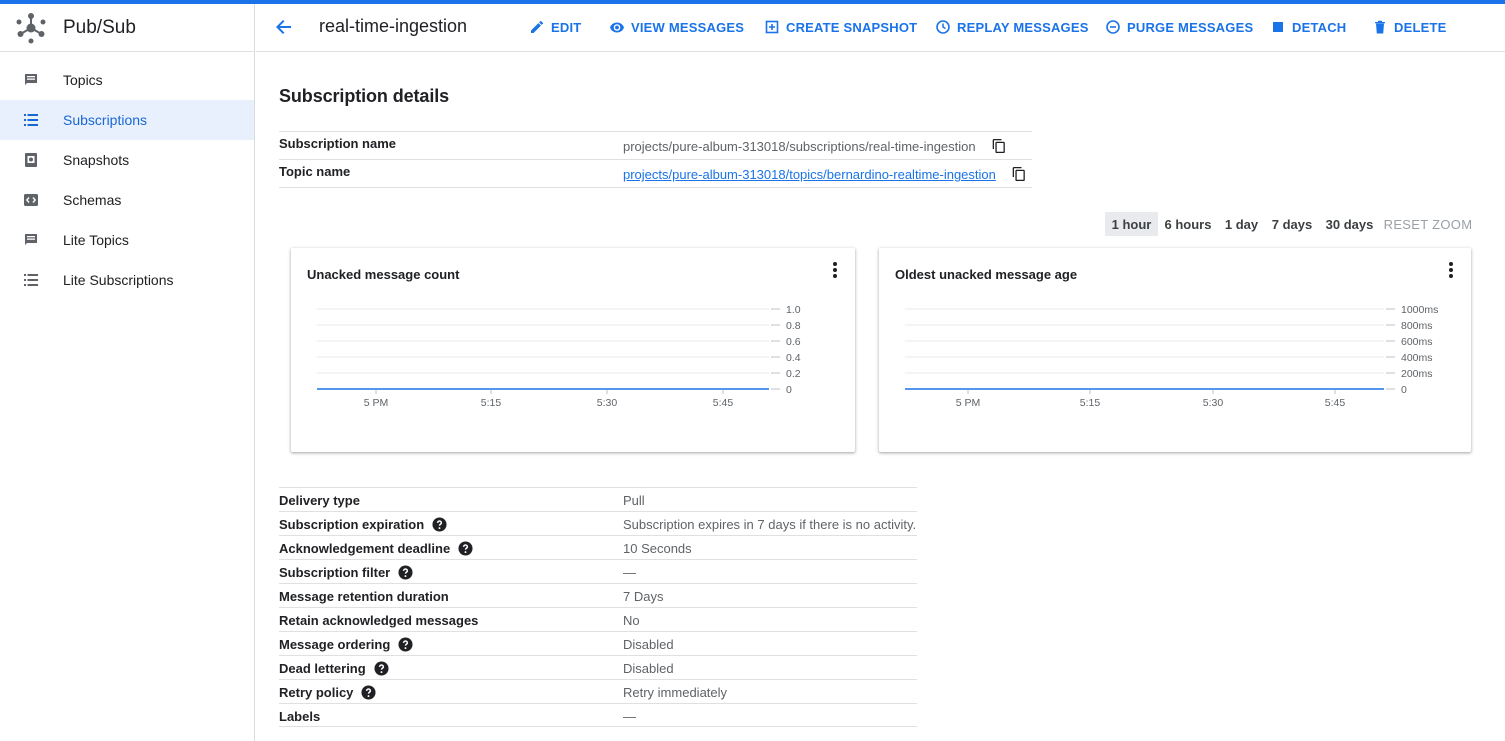 Image resolution: width=1505 pixels, height=741 pixels. What do you see at coordinates (793, 342) in the screenshot?
I see `y-tick-label: 0.6` at bounding box center [793, 342].